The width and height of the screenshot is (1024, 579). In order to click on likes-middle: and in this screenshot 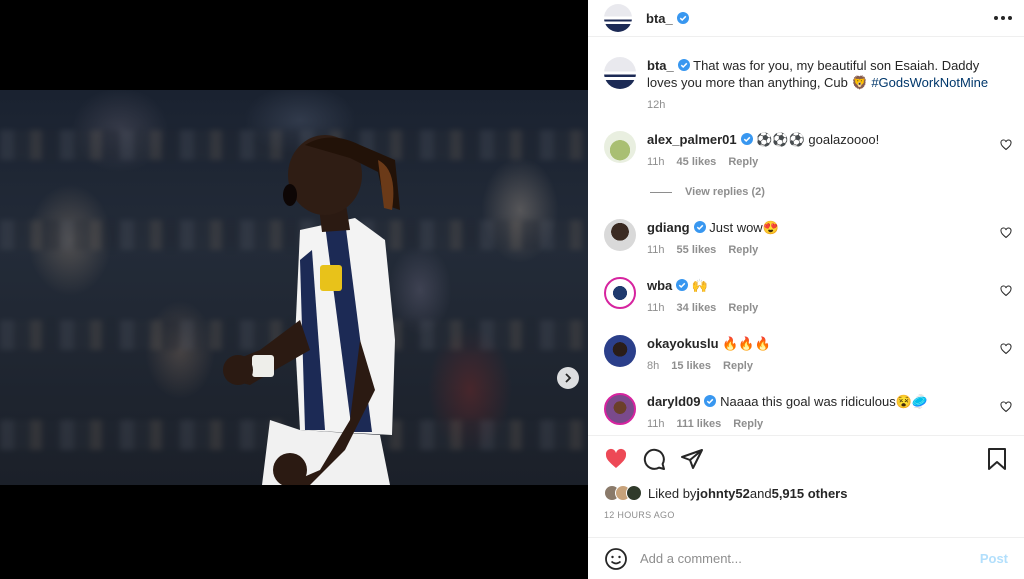, I will do `click(760, 493)`.